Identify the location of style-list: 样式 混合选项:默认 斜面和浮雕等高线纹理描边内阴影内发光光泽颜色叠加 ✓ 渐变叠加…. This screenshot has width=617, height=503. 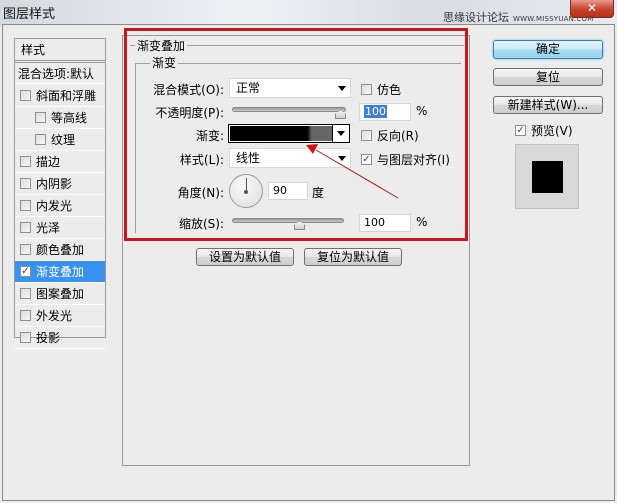
(60, 193).